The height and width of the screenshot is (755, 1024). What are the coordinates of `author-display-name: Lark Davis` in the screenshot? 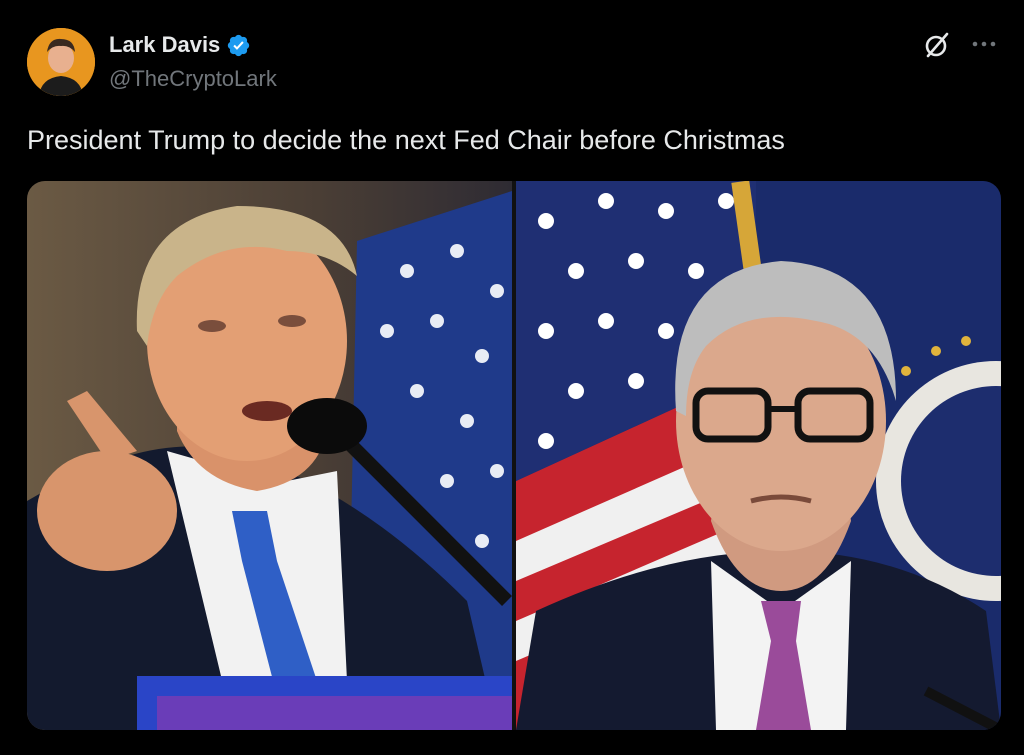 It's located at (164, 45).